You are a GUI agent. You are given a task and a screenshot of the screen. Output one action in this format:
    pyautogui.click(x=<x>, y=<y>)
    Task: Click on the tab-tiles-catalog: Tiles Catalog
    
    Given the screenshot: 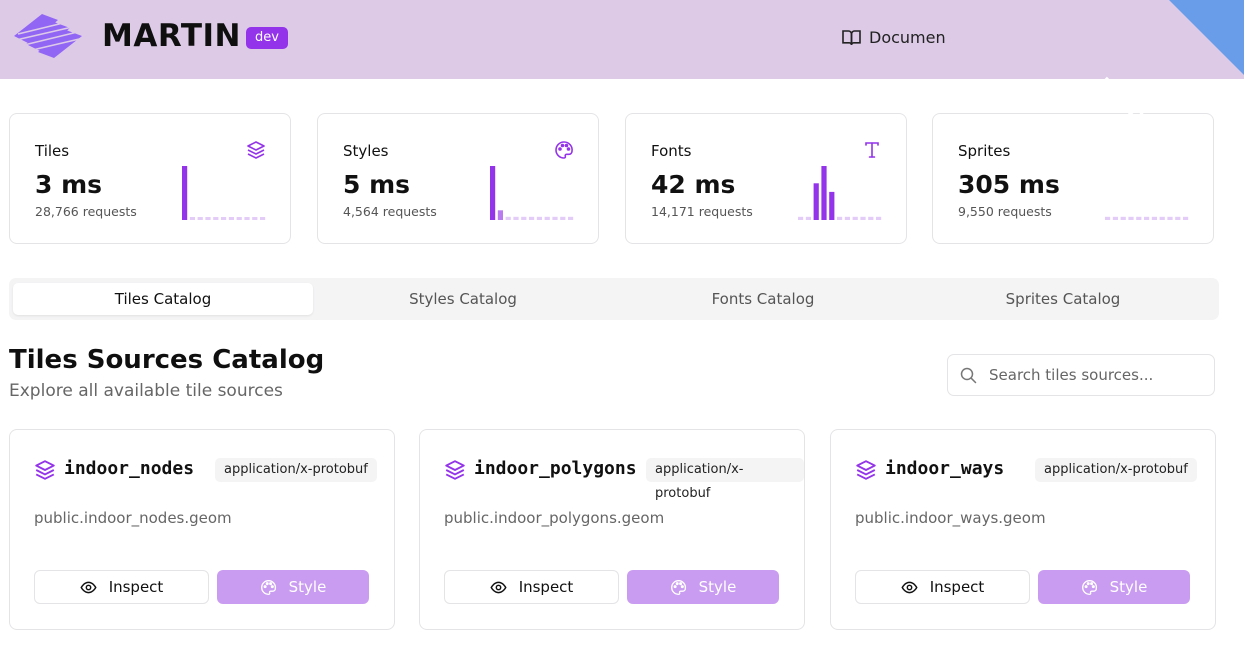 What is the action you would take?
    pyautogui.click(x=163, y=299)
    